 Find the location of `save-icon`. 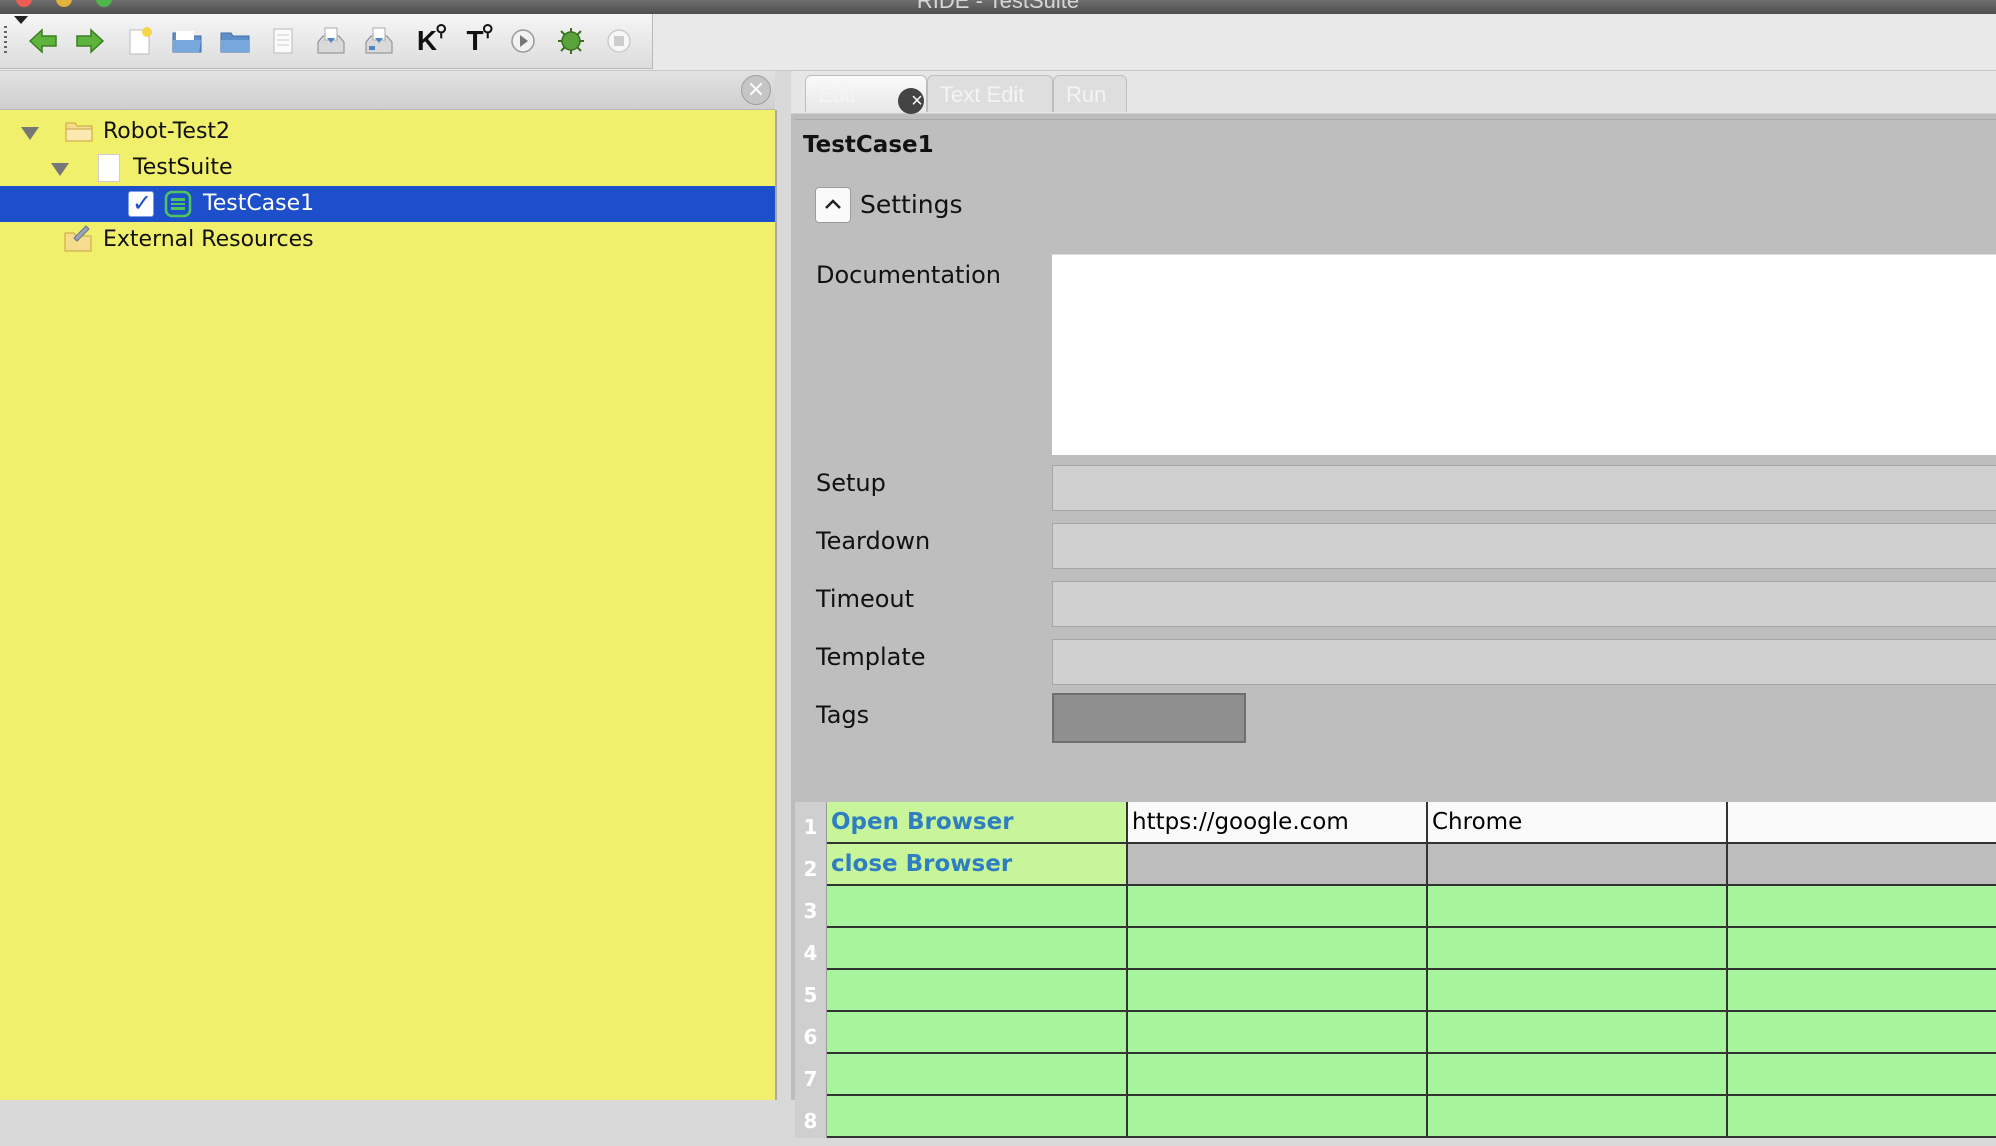

save-icon is located at coordinates (331, 40).